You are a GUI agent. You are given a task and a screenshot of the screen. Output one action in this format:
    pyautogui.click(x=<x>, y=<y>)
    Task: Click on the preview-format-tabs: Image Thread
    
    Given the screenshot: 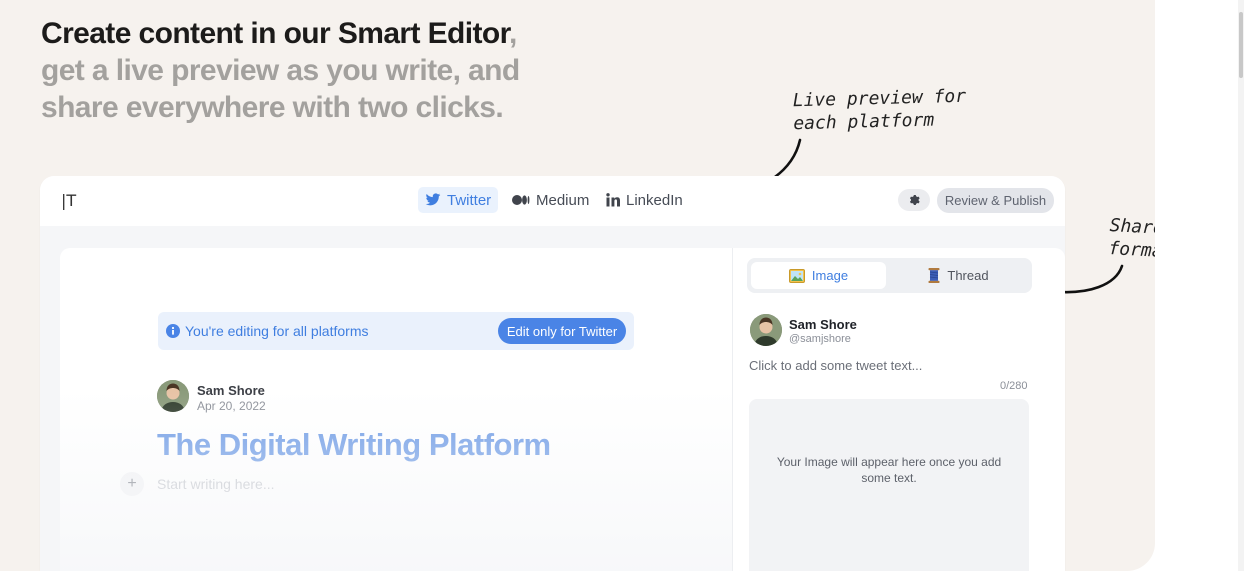 What is the action you would take?
    pyautogui.click(x=889, y=275)
    